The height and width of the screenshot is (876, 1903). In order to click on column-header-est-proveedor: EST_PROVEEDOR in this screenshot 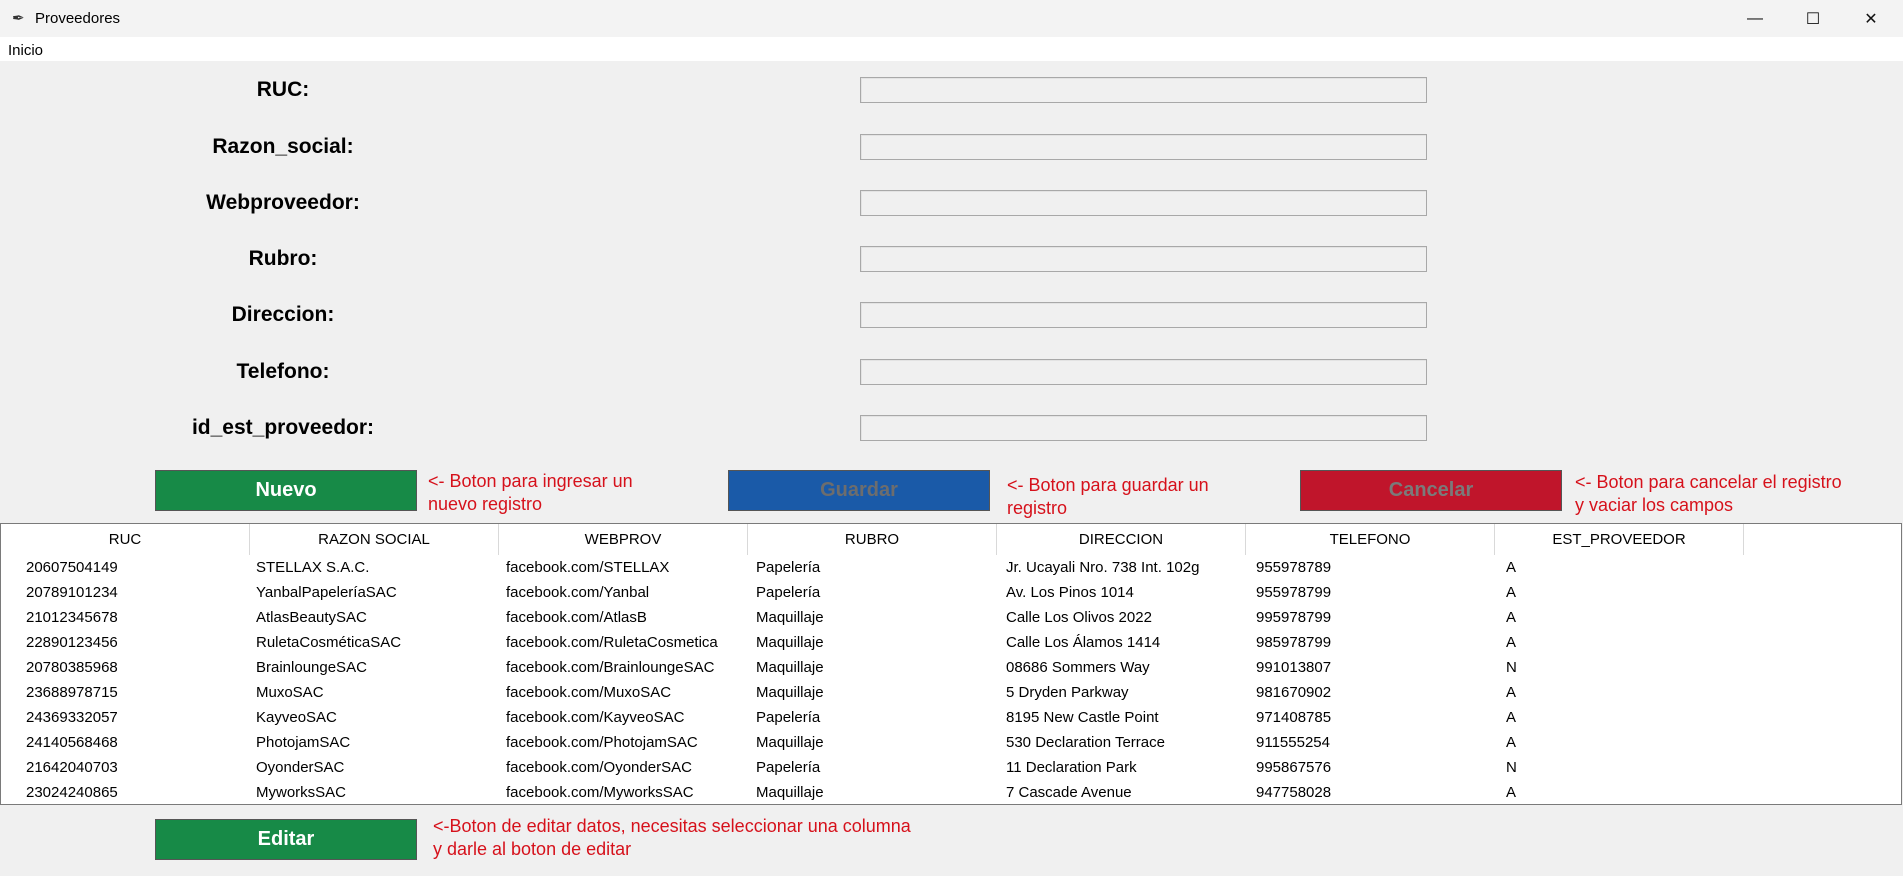, I will do `click(1619, 539)`.